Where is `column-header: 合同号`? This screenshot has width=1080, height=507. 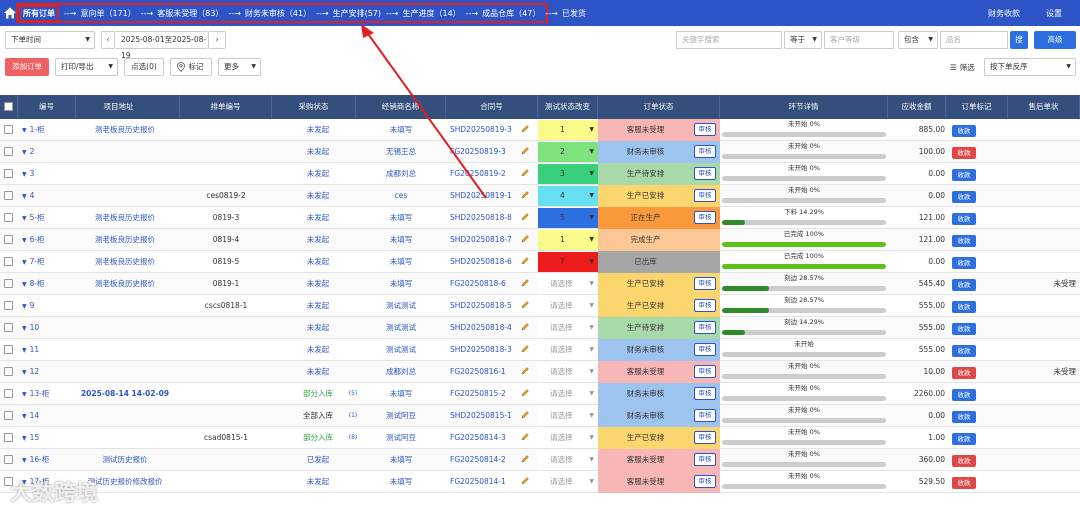 column-header: 合同号 is located at coordinates (492, 107).